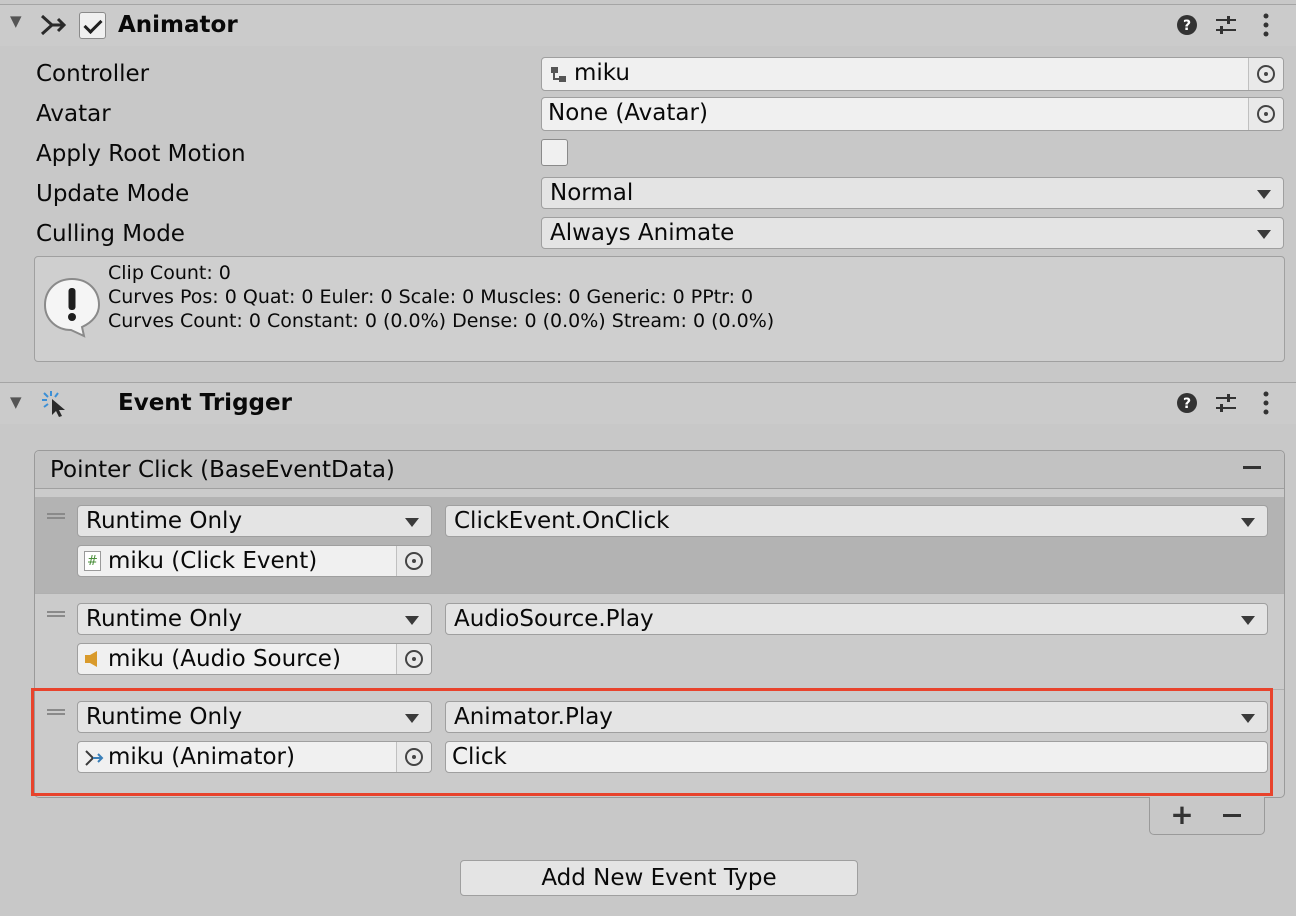  What do you see at coordinates (602, 73) in the screenshot?
I see `controller-value: miku` at bounding box center [602, 73].